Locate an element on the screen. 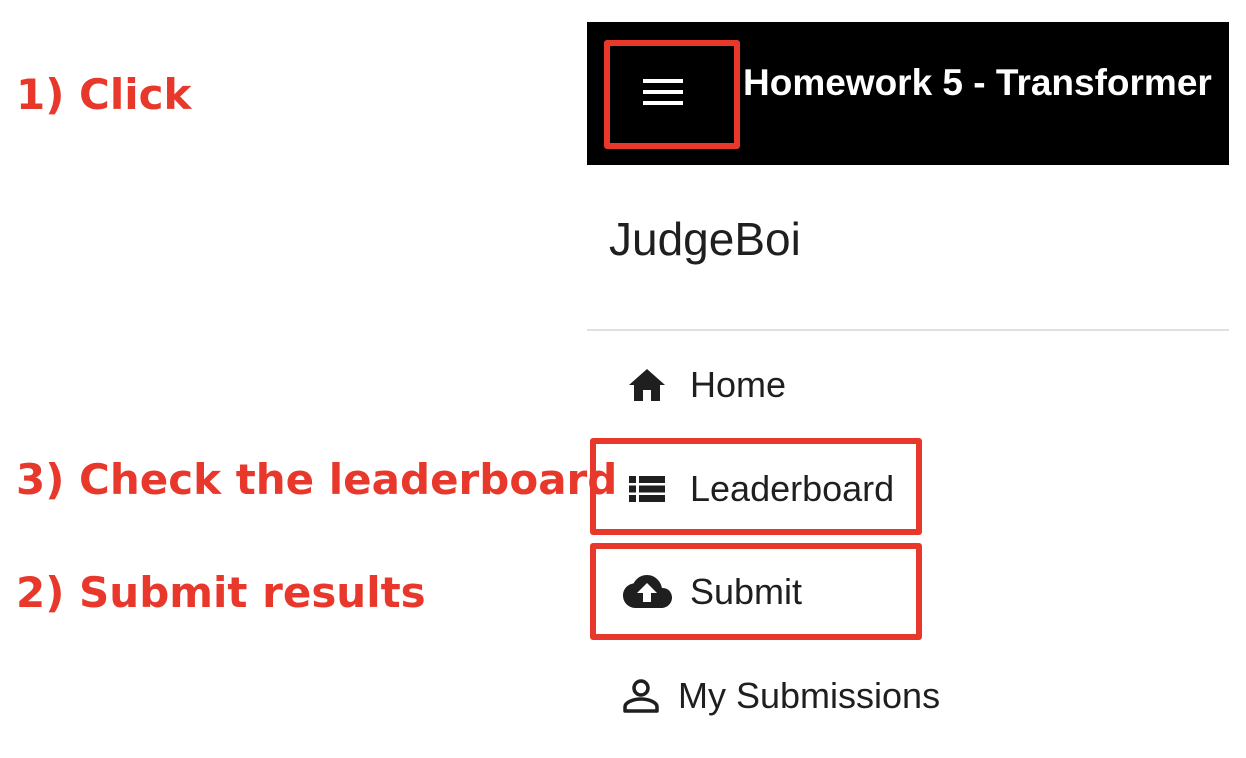  nav-item-leaderboard: Leaderboard is located at coordinates (760, 489).